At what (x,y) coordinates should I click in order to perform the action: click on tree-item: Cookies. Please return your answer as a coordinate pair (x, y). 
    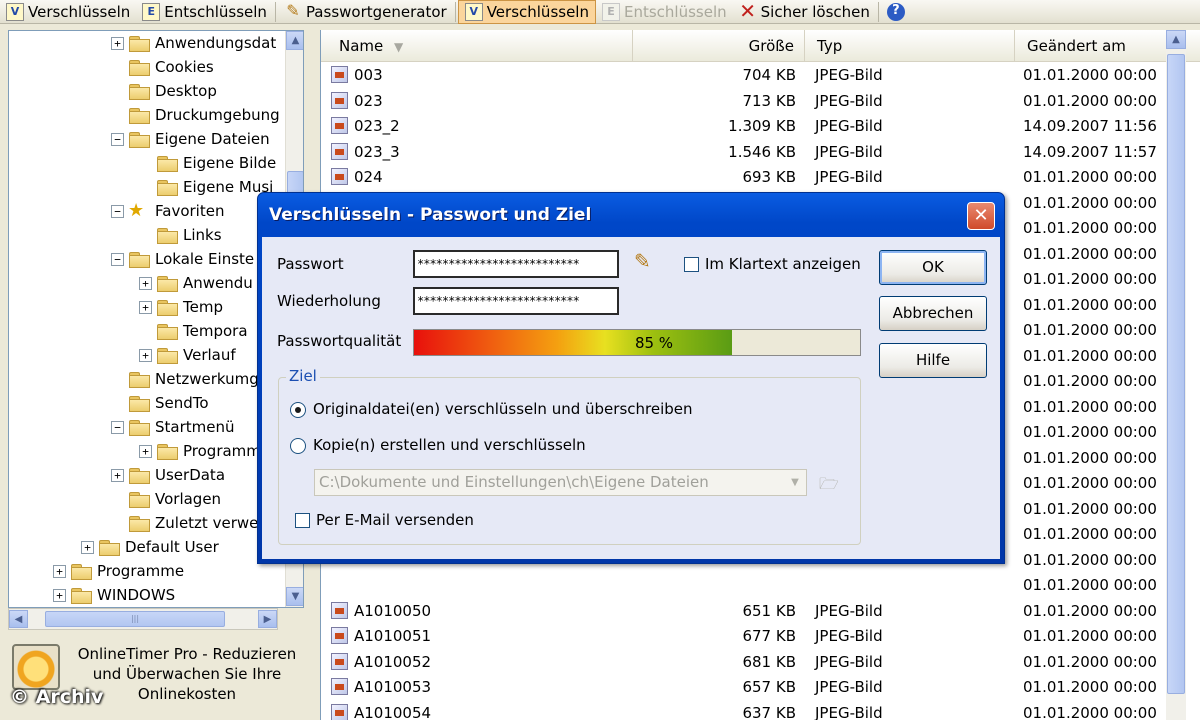
    Looking at the image, I should click on (162, 67).